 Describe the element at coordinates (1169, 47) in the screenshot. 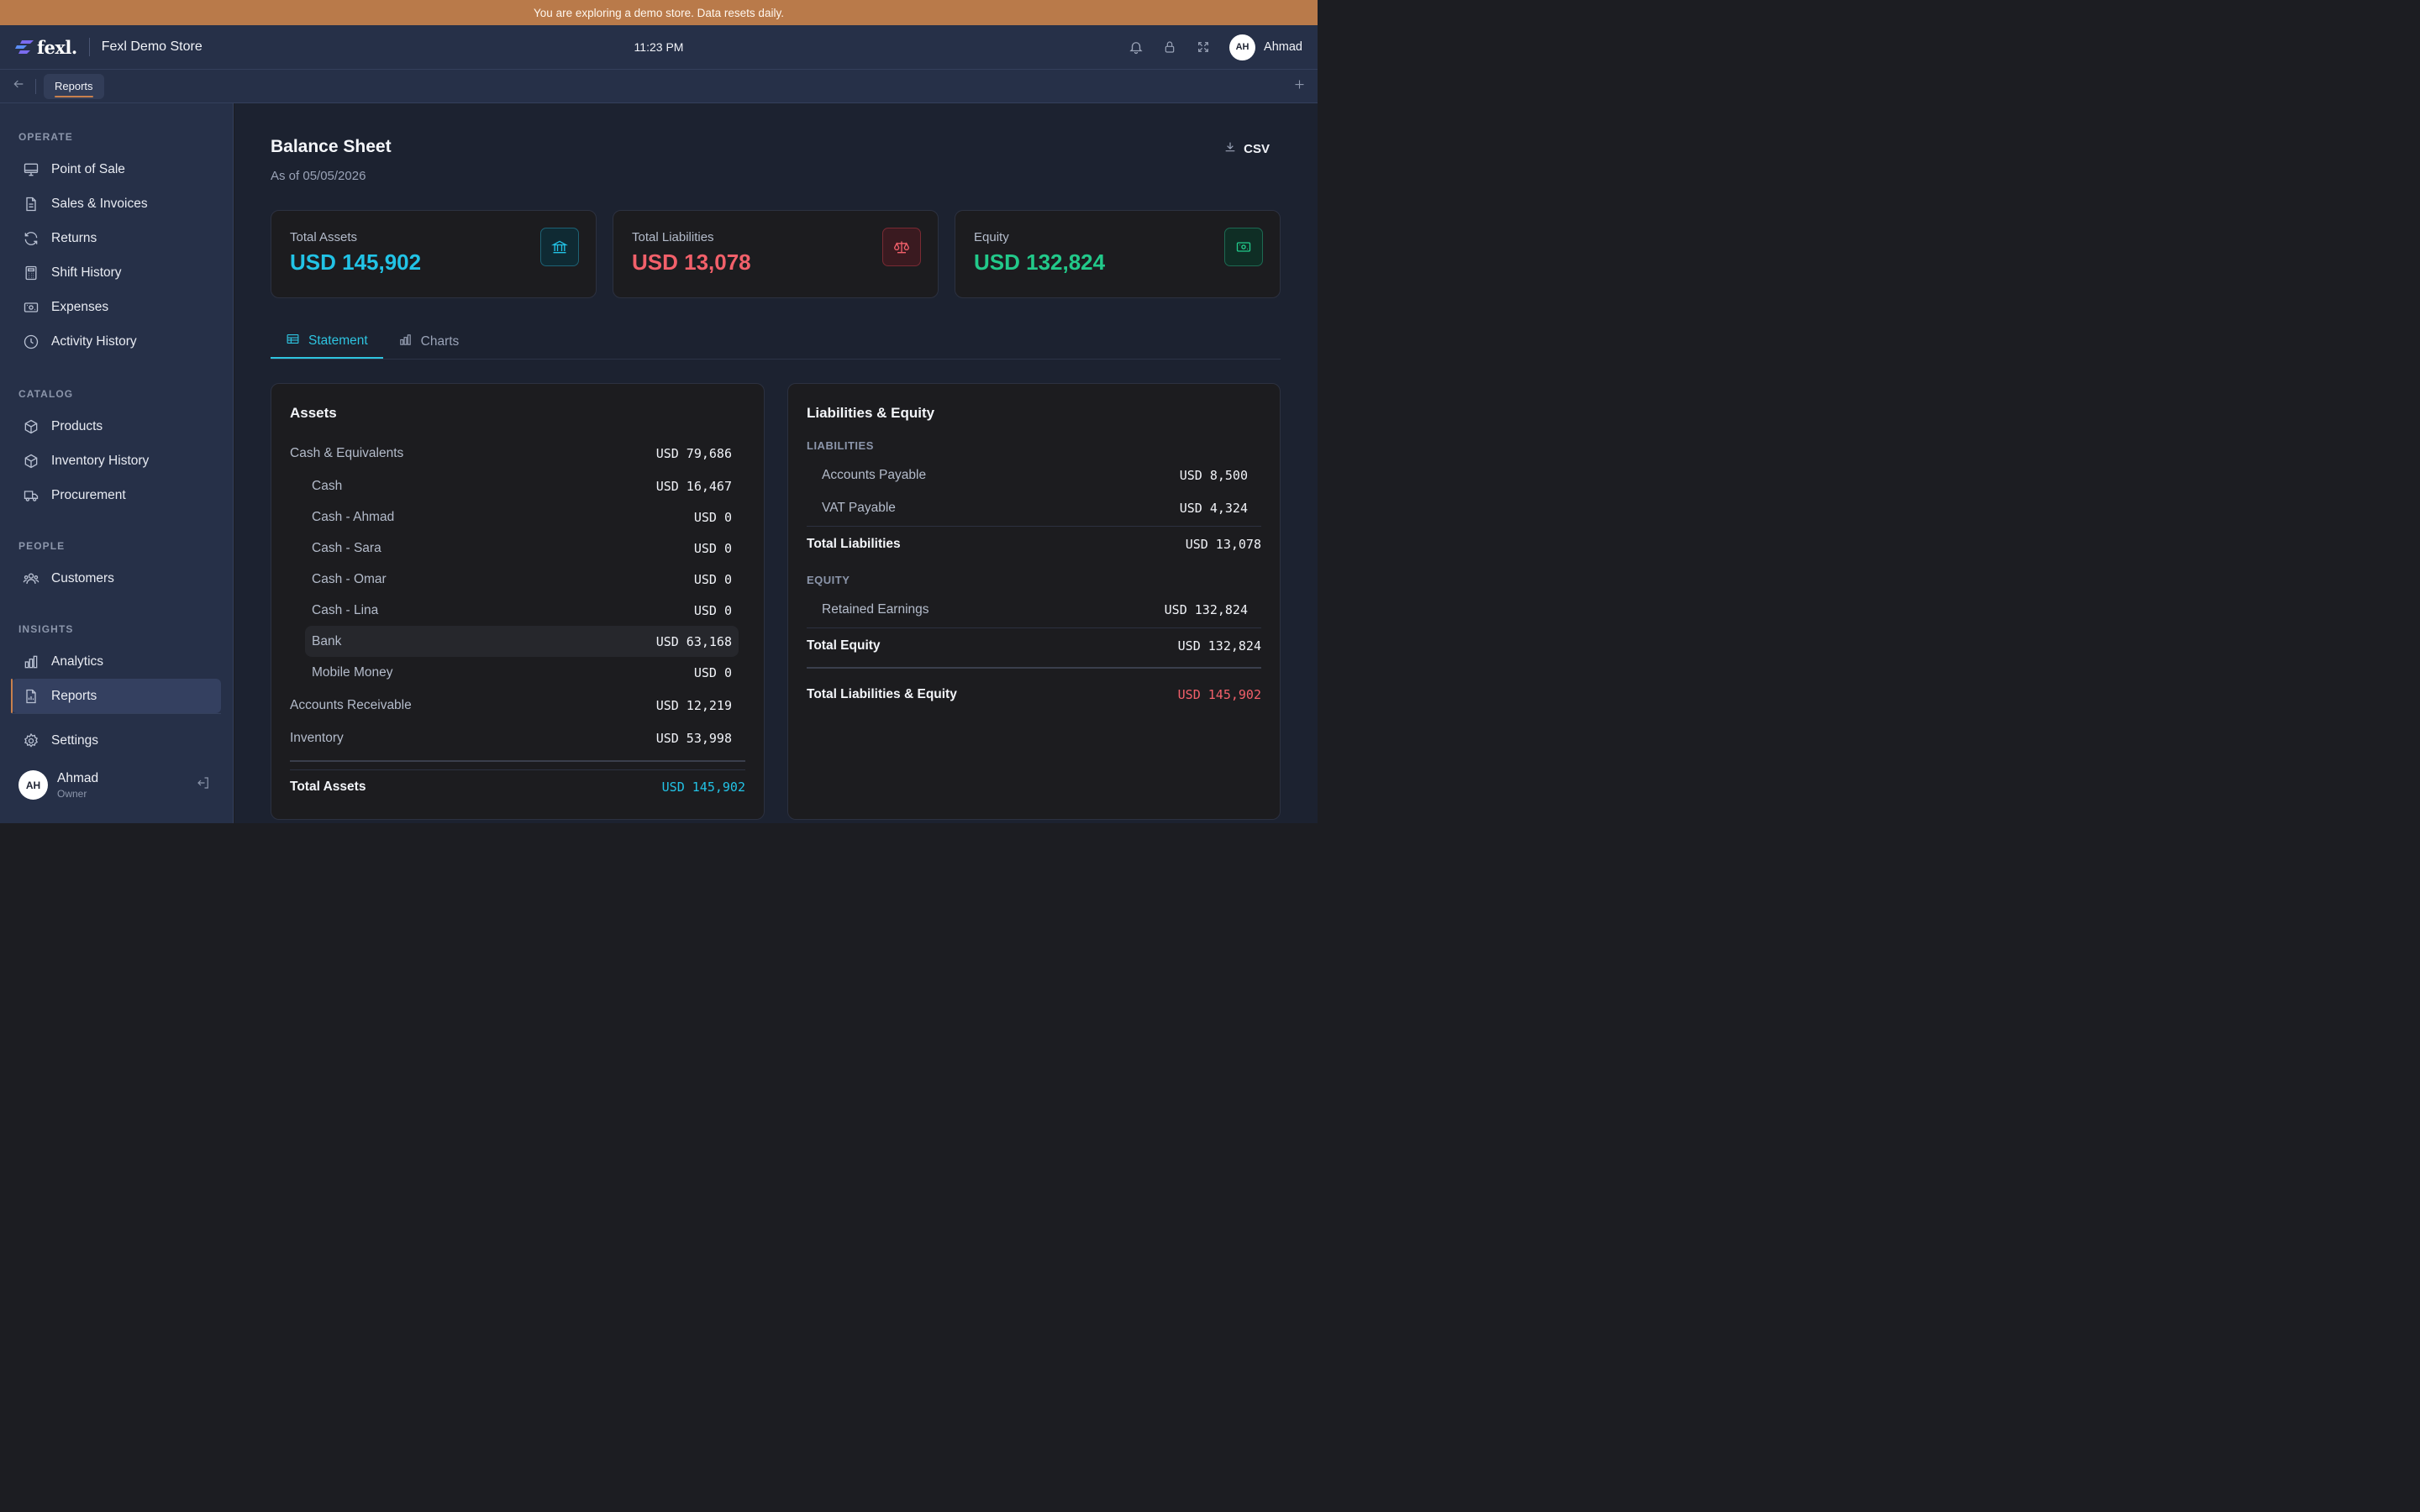

I see `lock-icon` at that location.